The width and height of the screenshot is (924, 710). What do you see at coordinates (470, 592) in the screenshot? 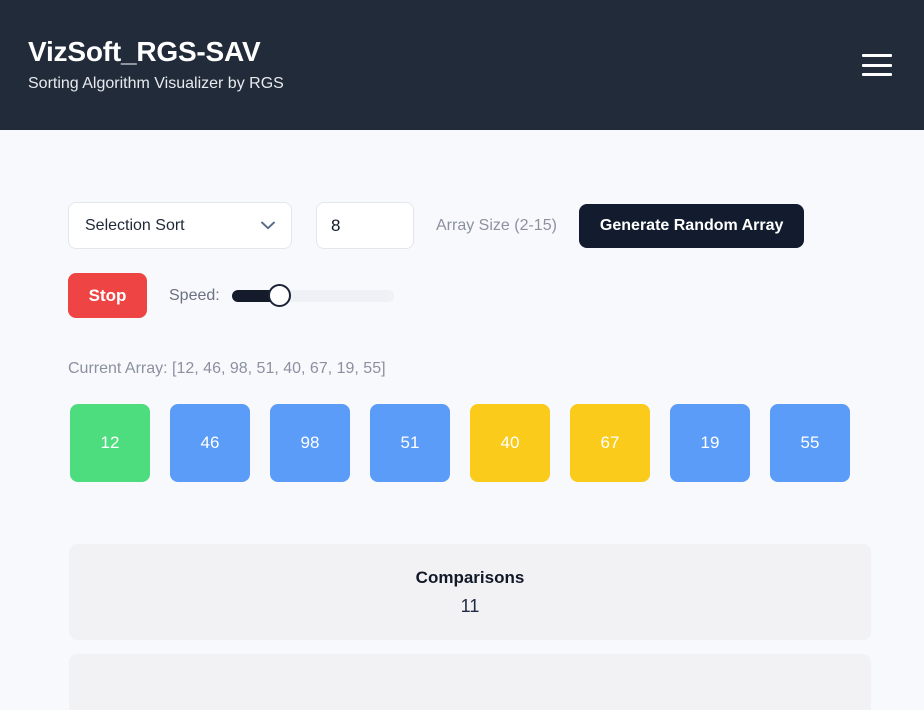
I see `comparisons-card: Comparisons 11` at bounding box center [470, 592].